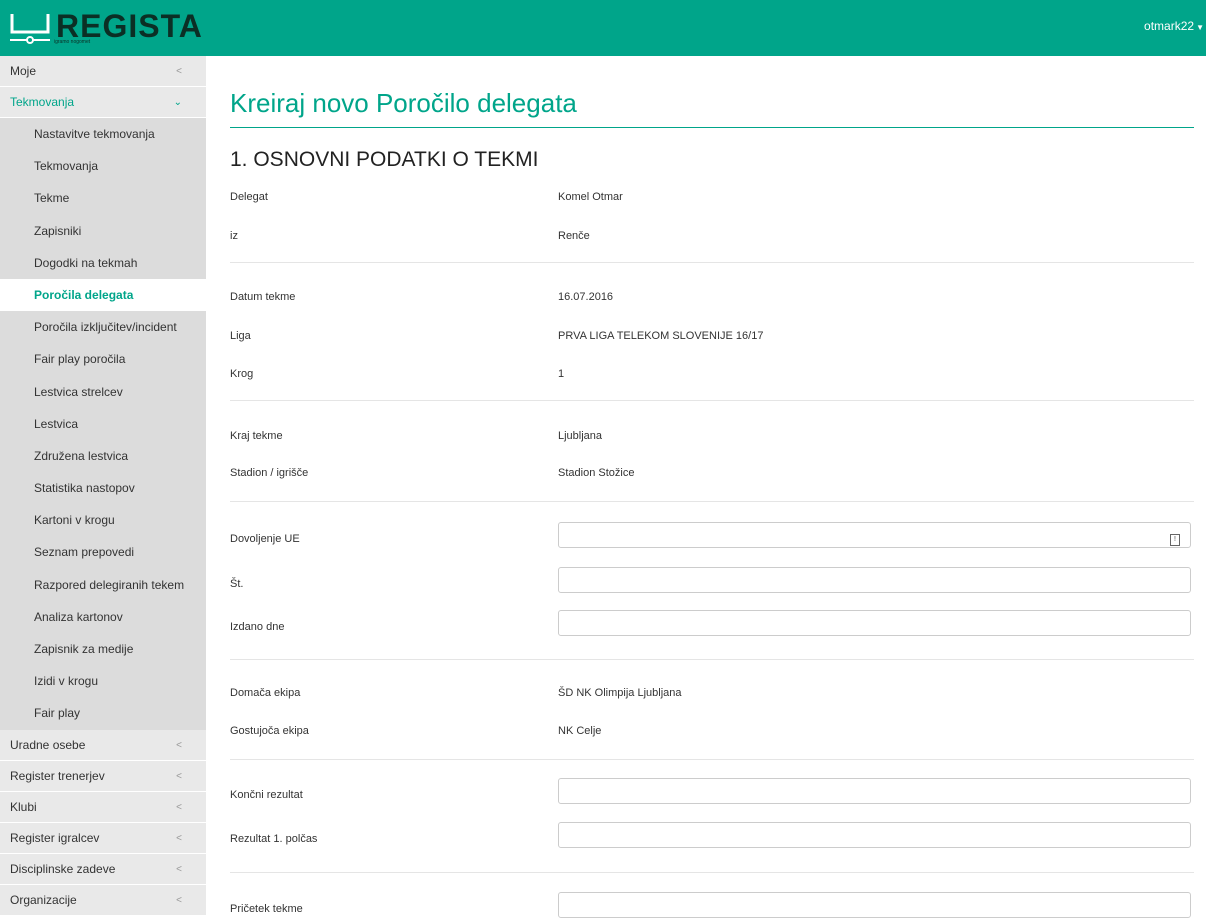 This screenshot has width=1206, height=923. I want to click on field-value: NK Celje, so click(580, 731).